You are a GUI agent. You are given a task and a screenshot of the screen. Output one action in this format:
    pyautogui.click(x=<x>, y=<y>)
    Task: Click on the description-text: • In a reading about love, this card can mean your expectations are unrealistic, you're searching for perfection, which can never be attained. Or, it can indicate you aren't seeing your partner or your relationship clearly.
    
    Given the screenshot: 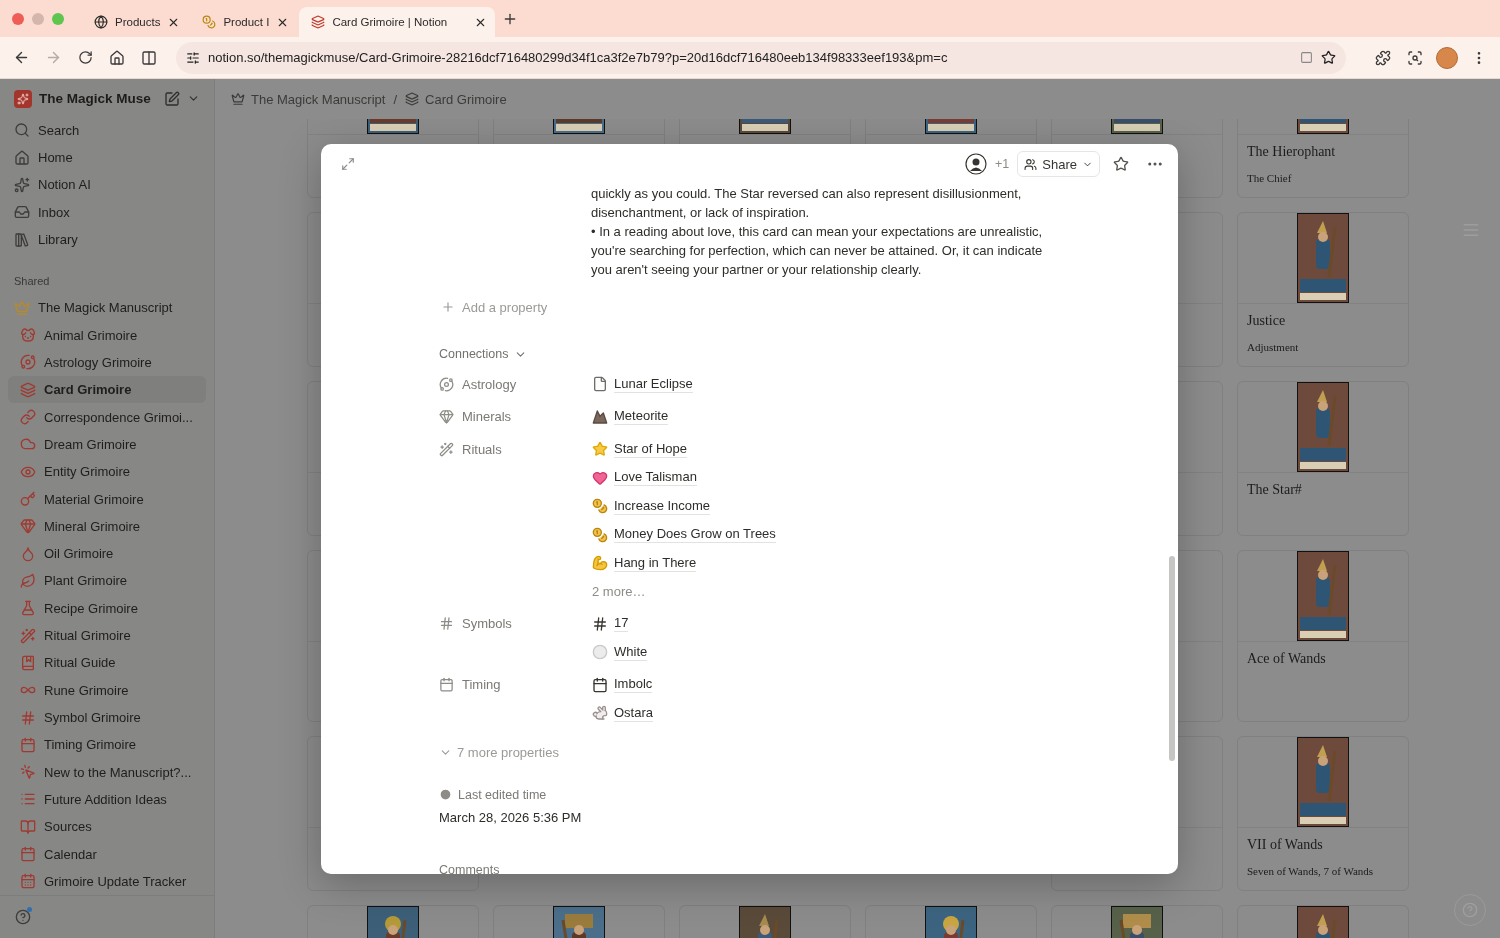 What is the action you would take?
    pyautogui.click(x=817, y=251)
    